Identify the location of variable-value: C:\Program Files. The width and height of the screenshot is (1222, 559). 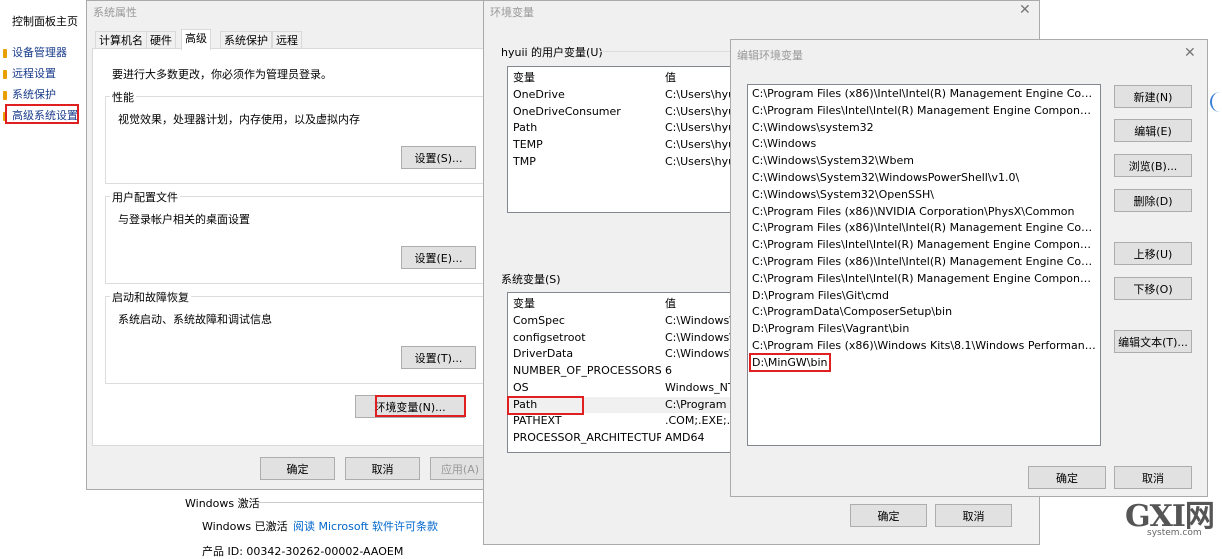
(700, 404).